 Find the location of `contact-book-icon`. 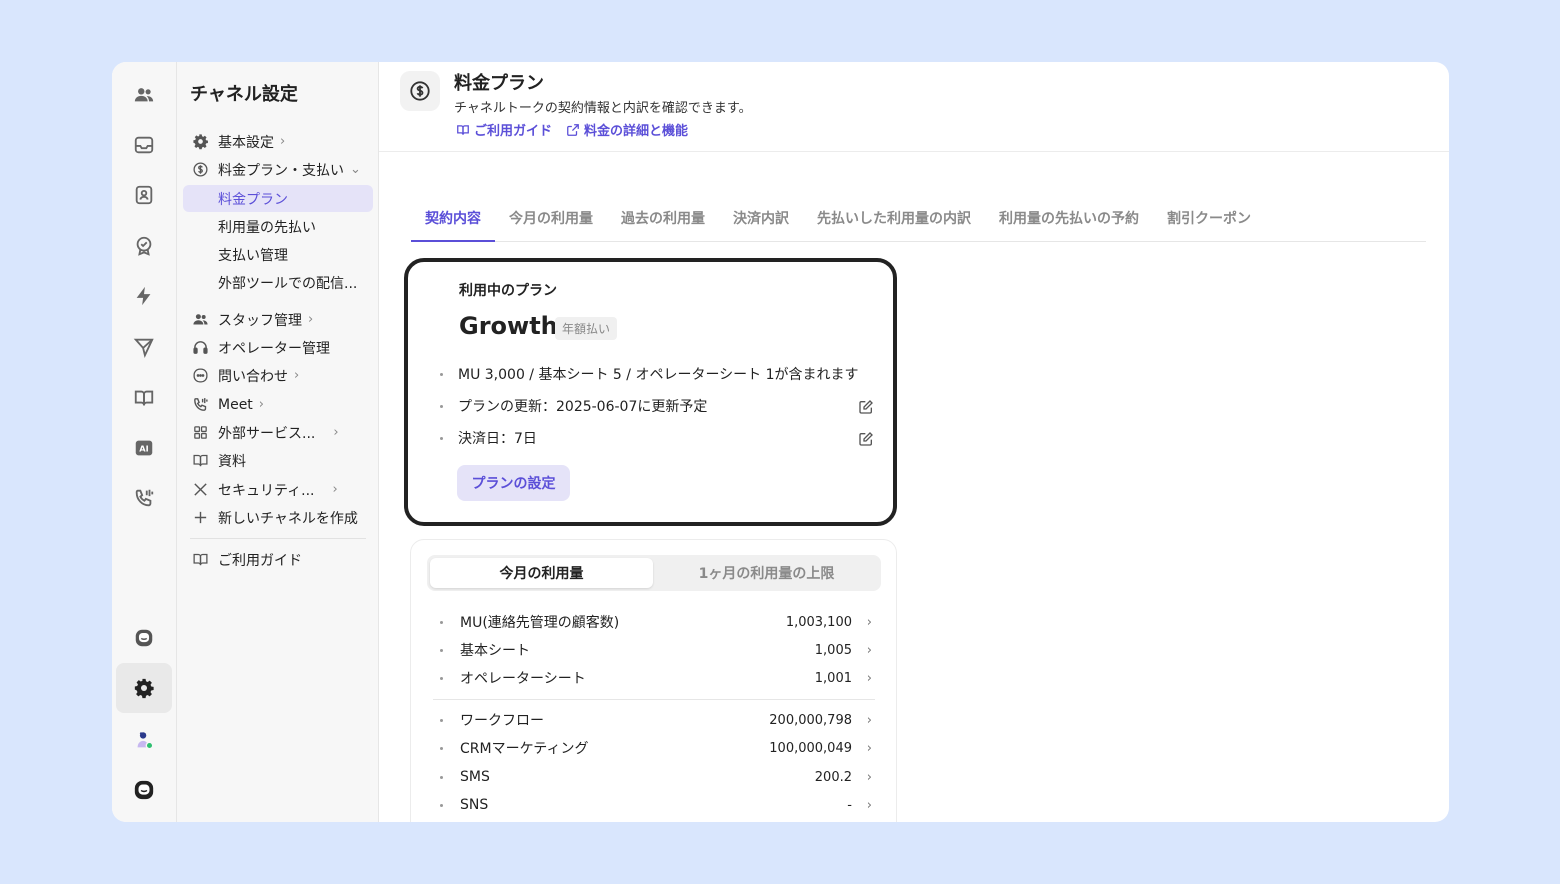

contact-book-icon is located at coordinates (144, 195).